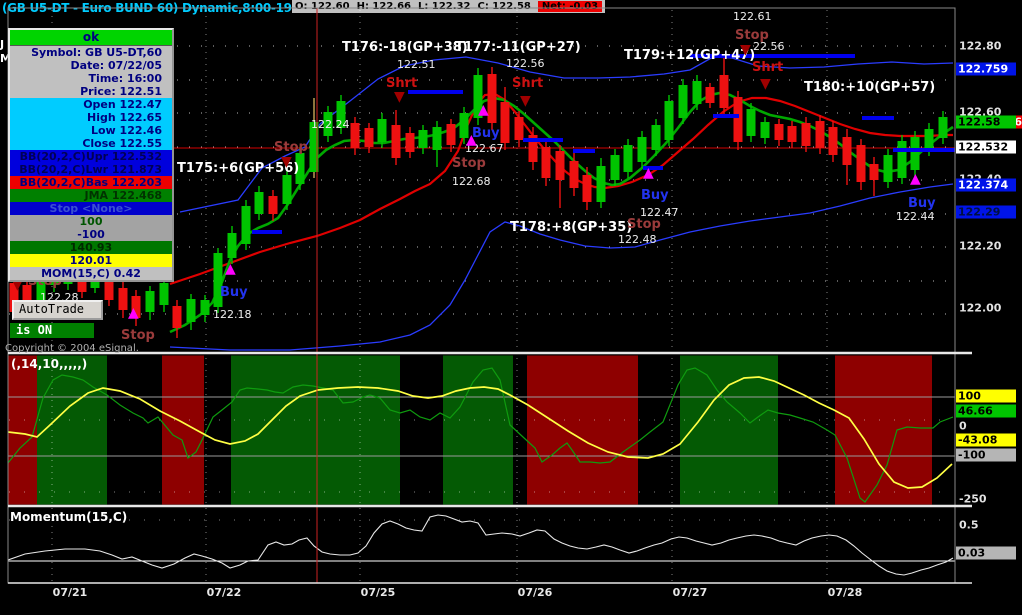 Image resolution: width=1022 pixels, height=615 pixels. I want to click on oscillator-study-label: (,14,10,,,,,), so click(49, 364).